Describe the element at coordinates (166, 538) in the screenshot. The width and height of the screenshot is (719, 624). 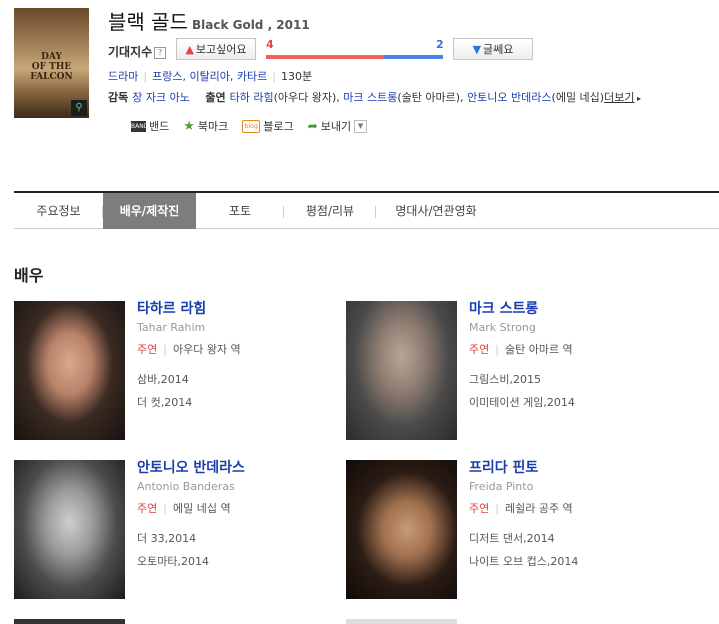
I see `actor-film: 더 33,2014` at that location.